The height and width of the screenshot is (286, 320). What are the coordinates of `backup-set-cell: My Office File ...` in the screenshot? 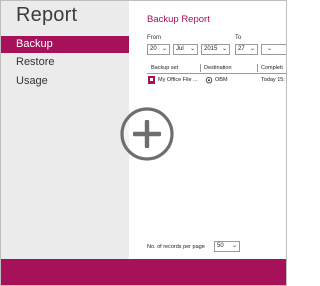 It's located at (178, 80).